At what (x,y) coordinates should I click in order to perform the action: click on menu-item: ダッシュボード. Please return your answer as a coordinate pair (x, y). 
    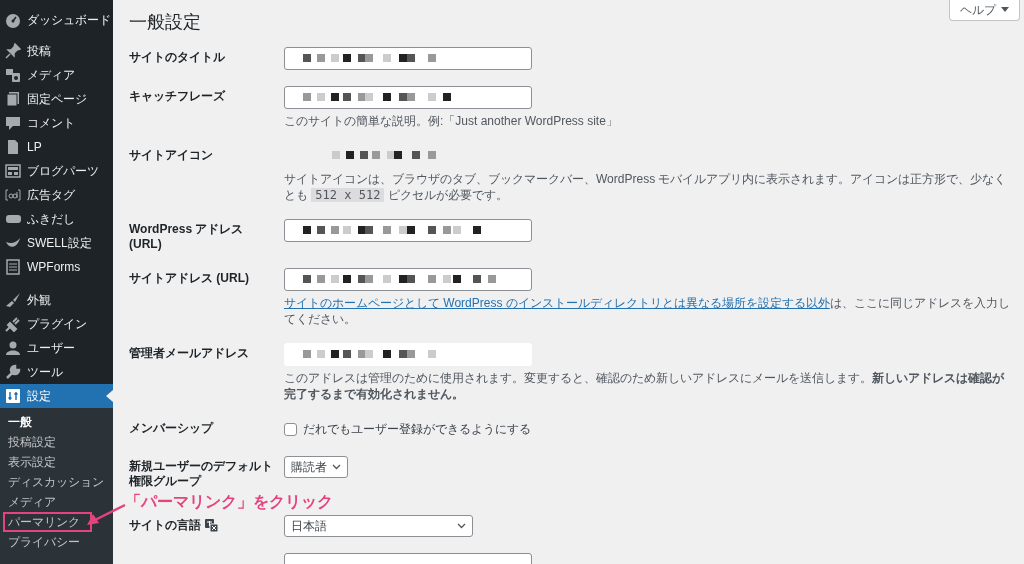
    Looking at the image, I should click on (56, 20).